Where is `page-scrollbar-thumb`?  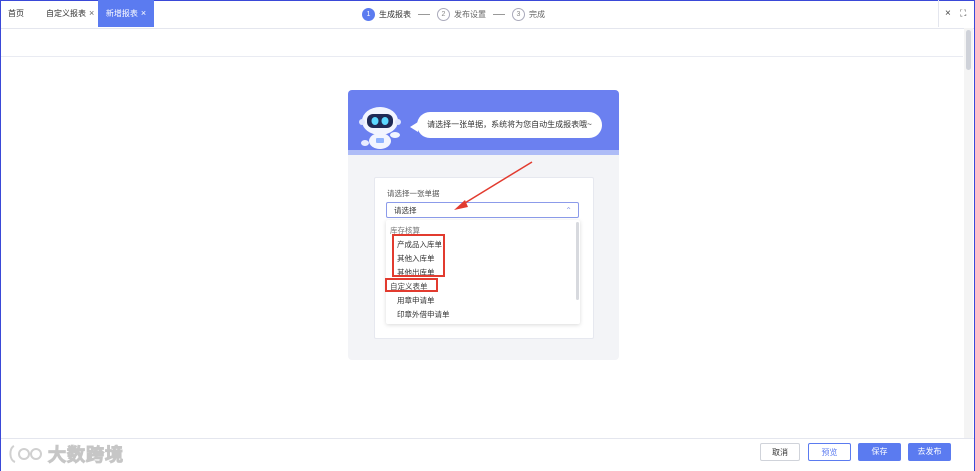
page-scrollbar-thumb is located at coordinates (968, 50).